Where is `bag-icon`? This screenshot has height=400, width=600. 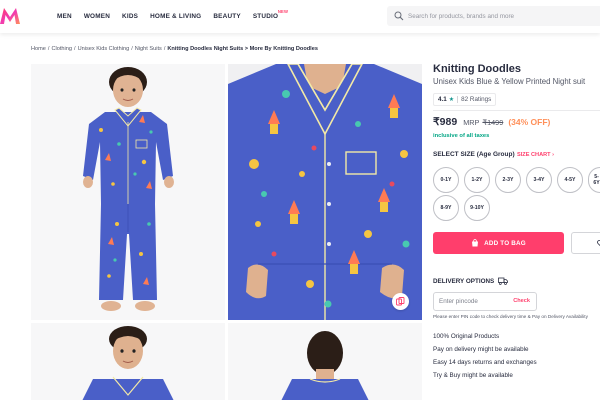
bag-icon is located at coordinates (475, 243).